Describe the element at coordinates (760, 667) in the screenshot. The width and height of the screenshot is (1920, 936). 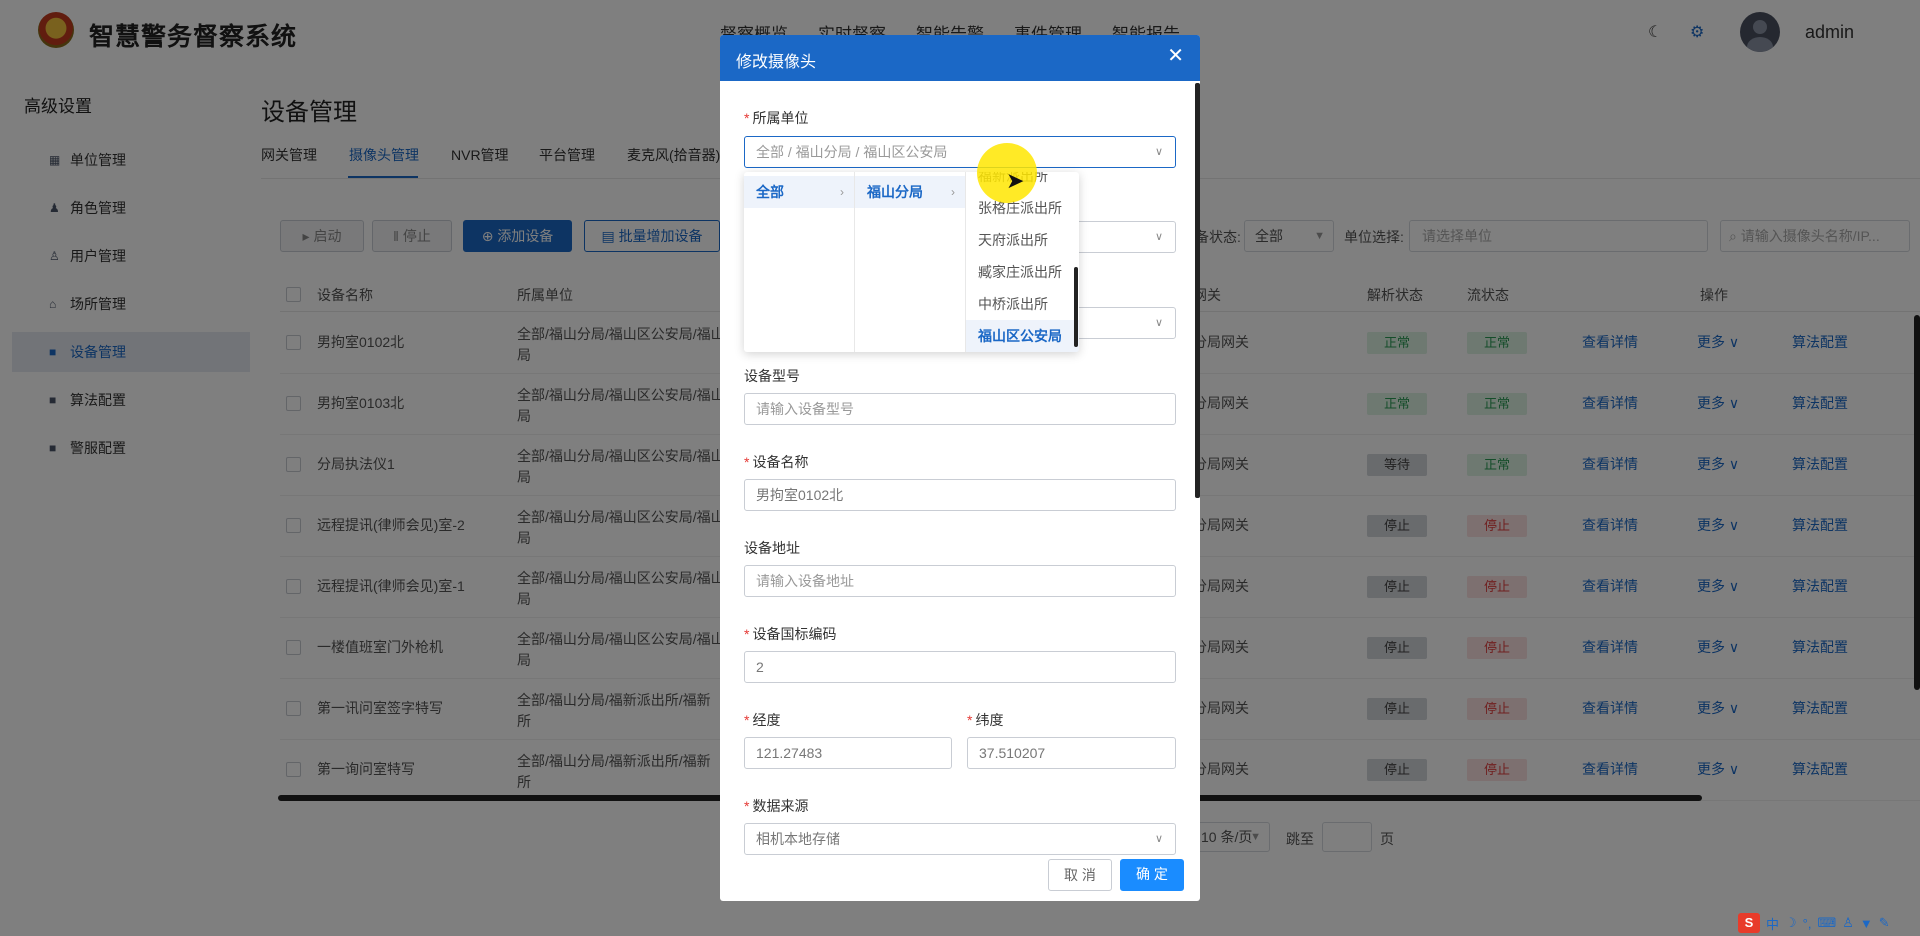
I see `gb-code-value: 2` at that location.